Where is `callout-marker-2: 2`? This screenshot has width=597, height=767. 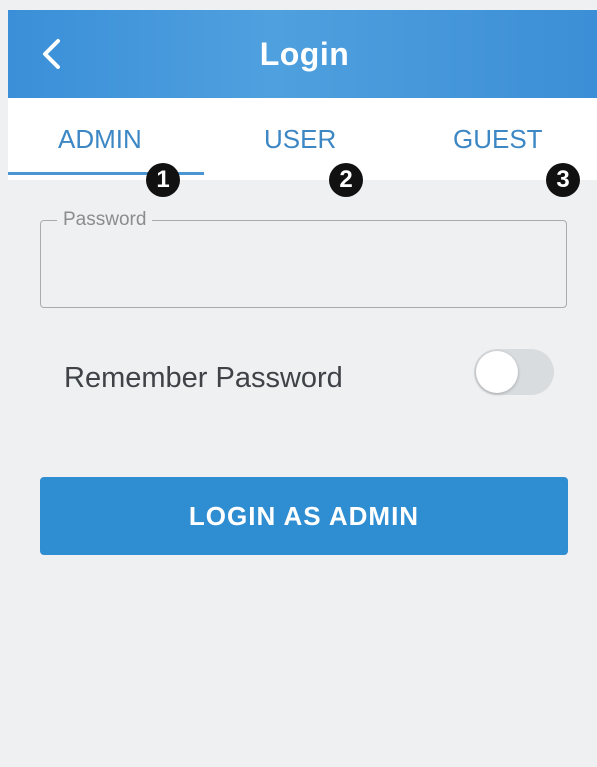
callout-marker-2: 2 is located at coordinates (346, 180).